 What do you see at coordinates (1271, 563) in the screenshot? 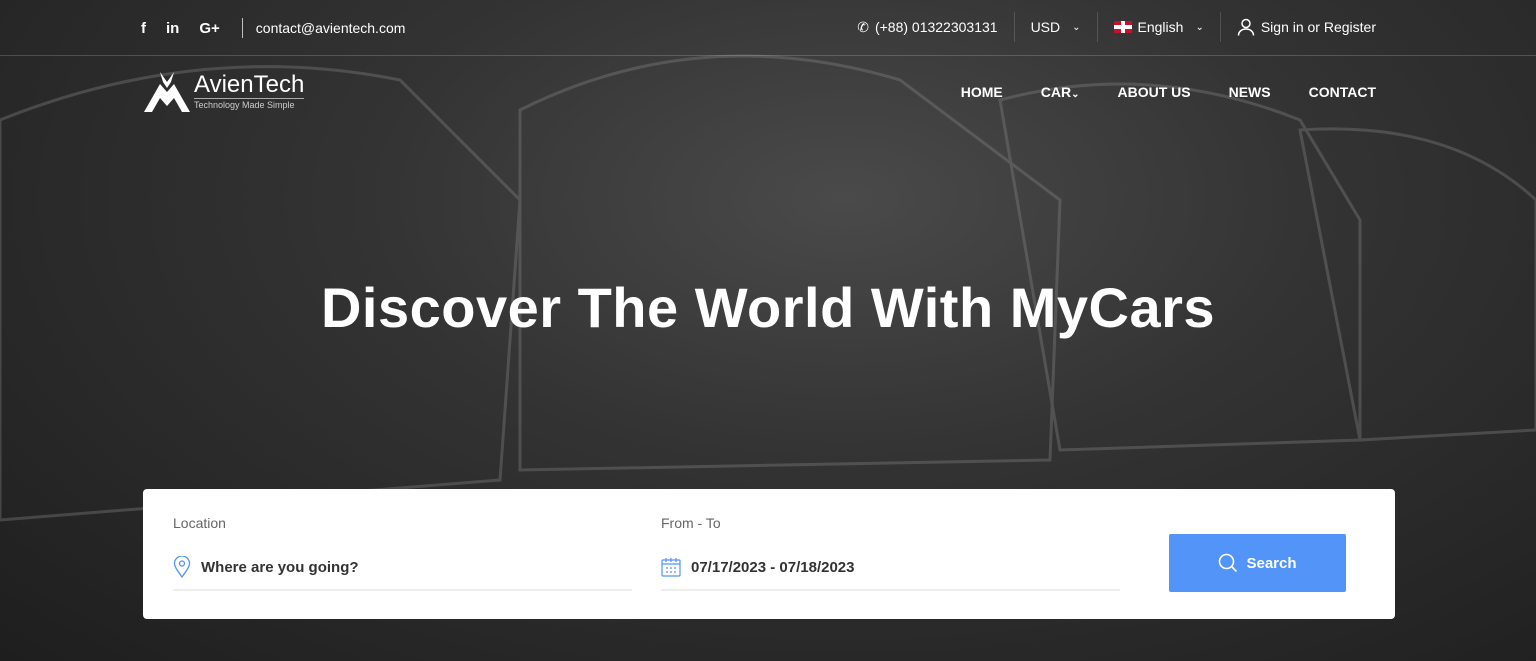
I see `search-button-label: Search` at bounding box center [1271, 563].